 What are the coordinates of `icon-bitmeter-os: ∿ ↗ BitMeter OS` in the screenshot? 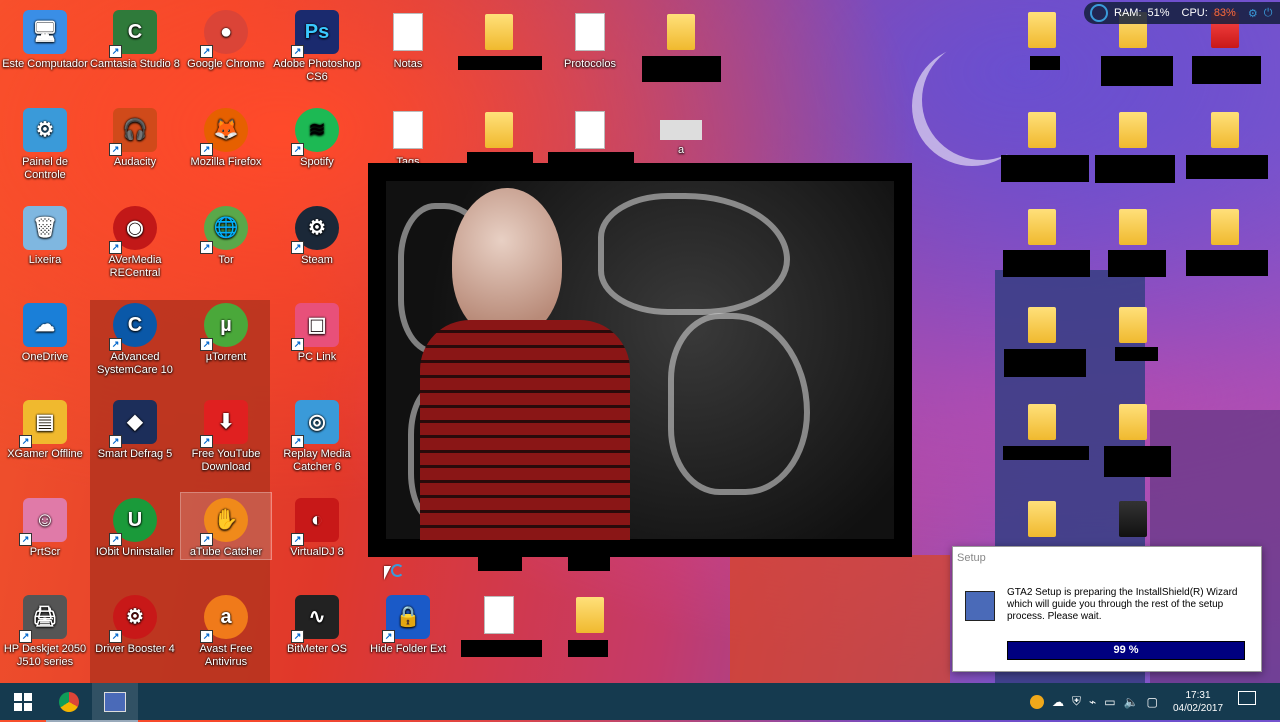 It's located at (317, 625).